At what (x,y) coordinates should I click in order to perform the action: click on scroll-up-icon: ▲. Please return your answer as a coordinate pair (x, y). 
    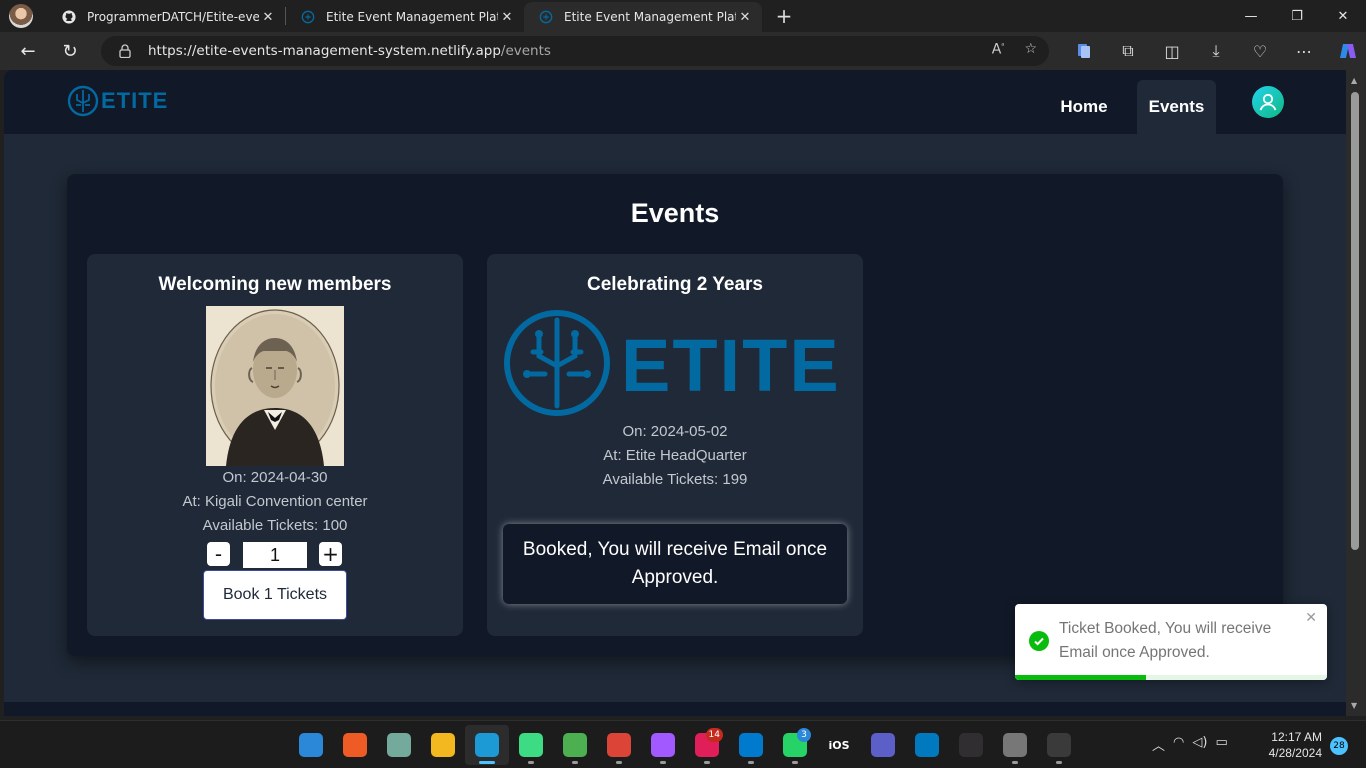
    Looking at the image, I should click on (1354, 80).